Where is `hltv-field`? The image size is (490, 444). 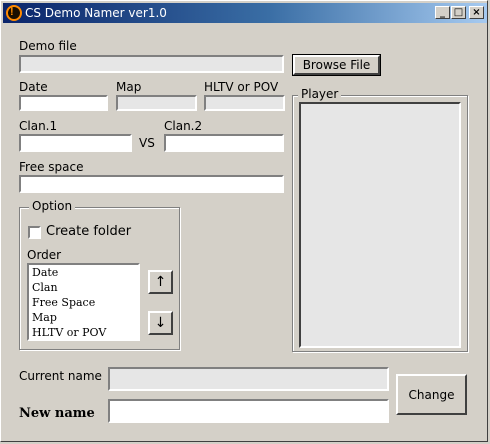 hltv-field is located at coordinates (244, 103).